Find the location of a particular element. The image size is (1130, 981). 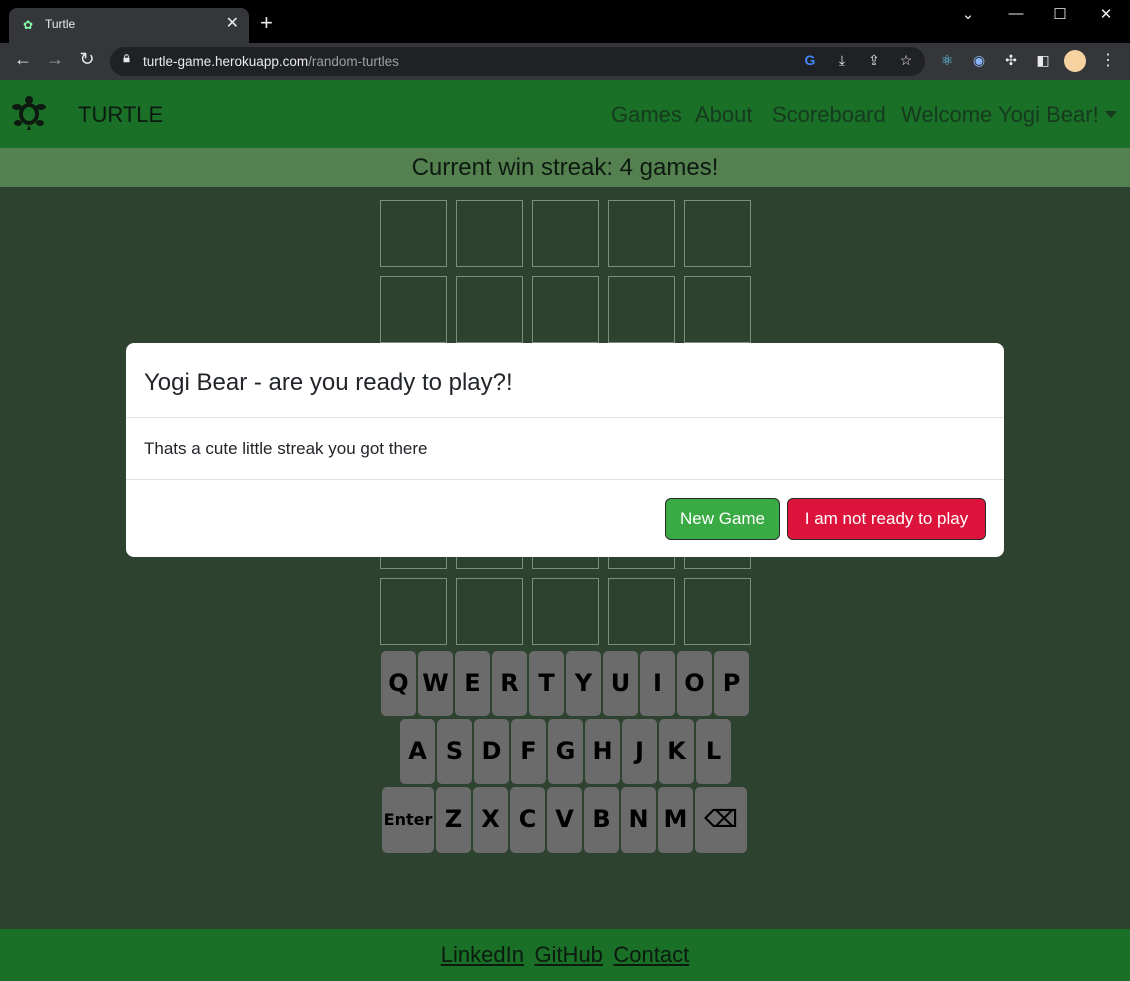

share-icon: ⇪ is located at coordinates (874, 60).